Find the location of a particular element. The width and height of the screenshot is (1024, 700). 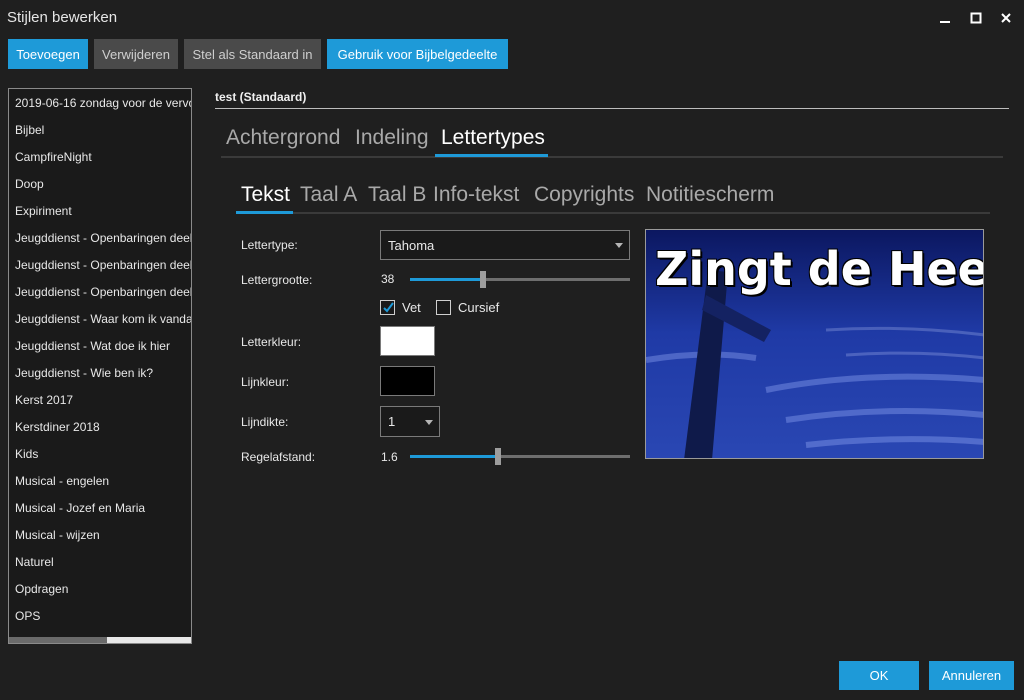

list-item: Naturel is located at coordinates (34, 562).